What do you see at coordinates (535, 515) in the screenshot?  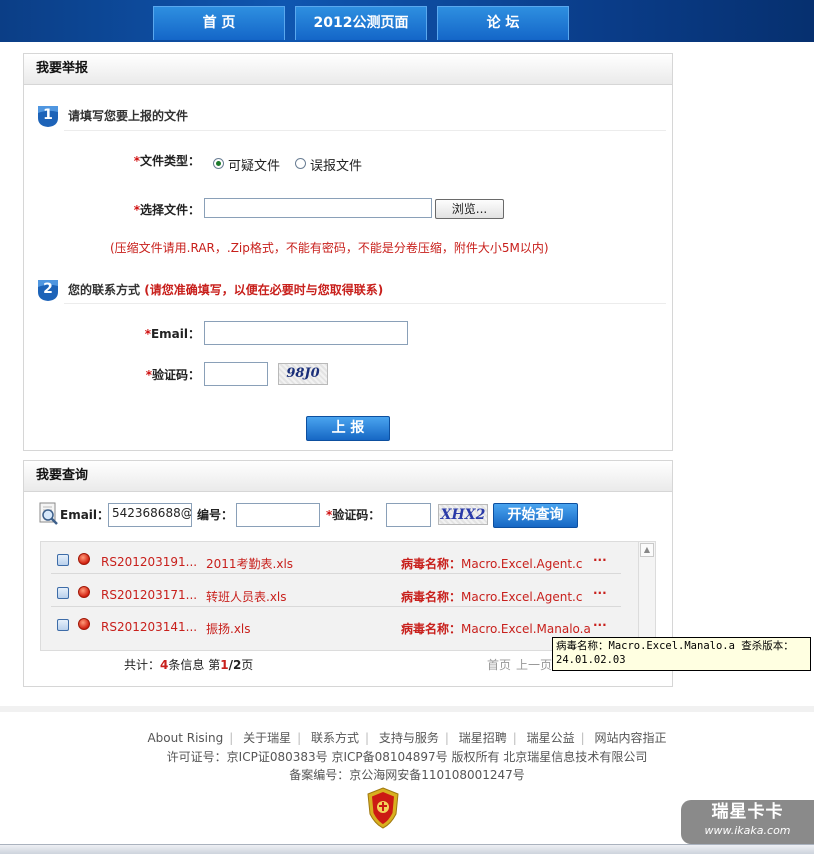 I see `start-query-button: 开始查询` at bounding box center [535, 515].